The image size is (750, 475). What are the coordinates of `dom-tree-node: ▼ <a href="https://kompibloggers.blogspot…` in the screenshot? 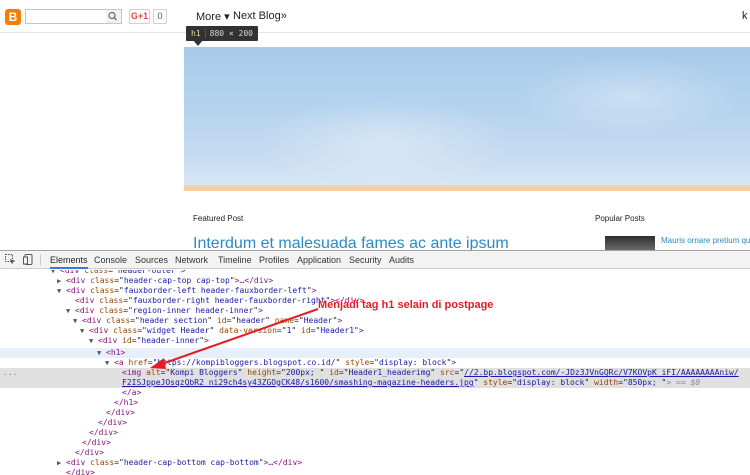 It's located at (375, 363).